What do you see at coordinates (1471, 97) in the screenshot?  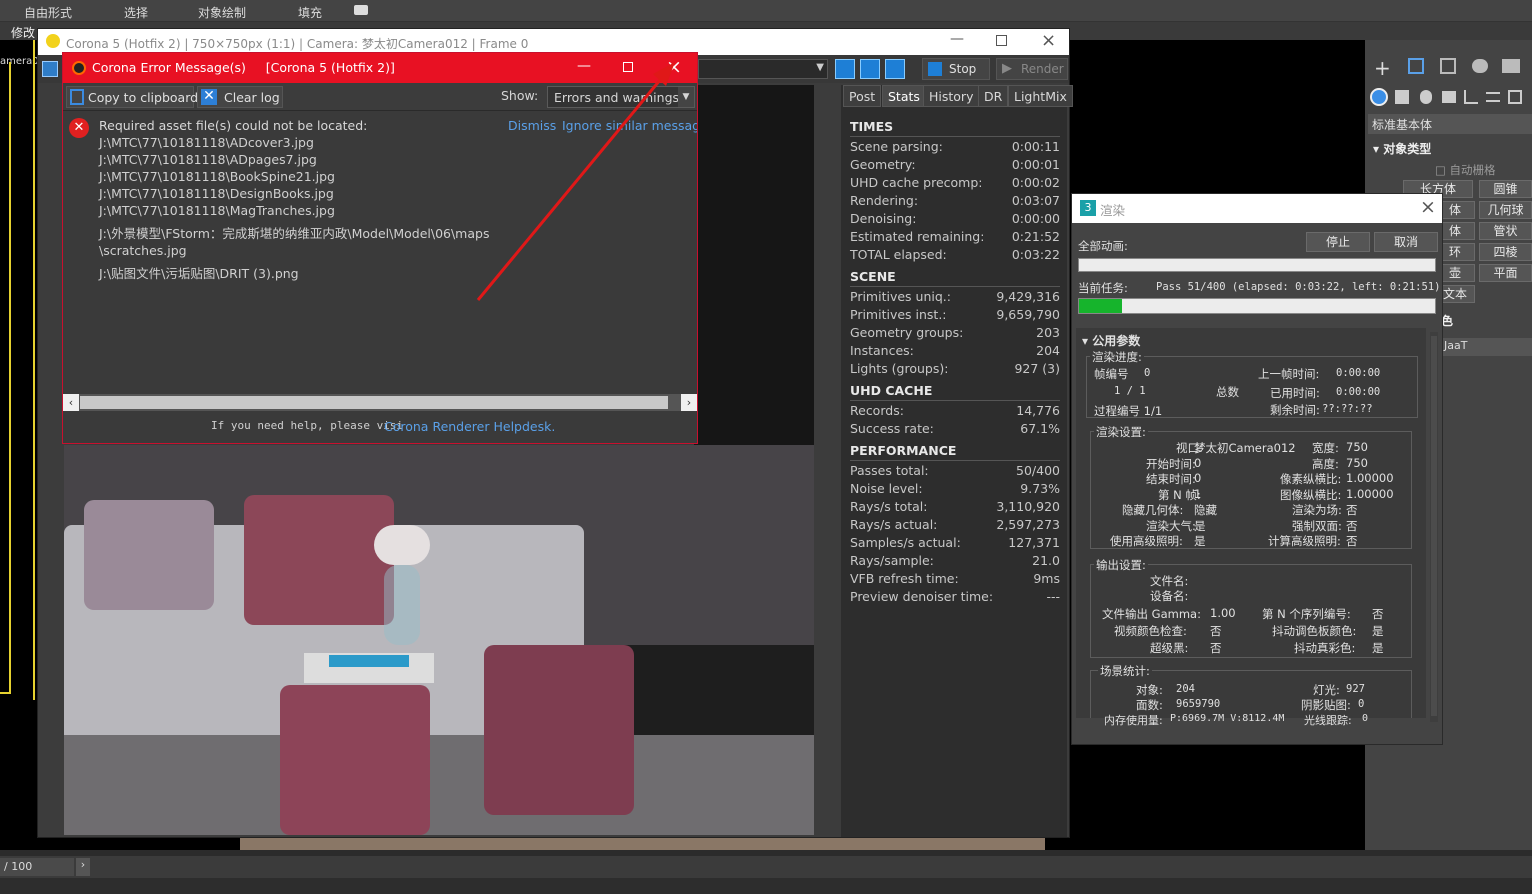 I see `helpers-icon` at bounding box center [1471, 97].